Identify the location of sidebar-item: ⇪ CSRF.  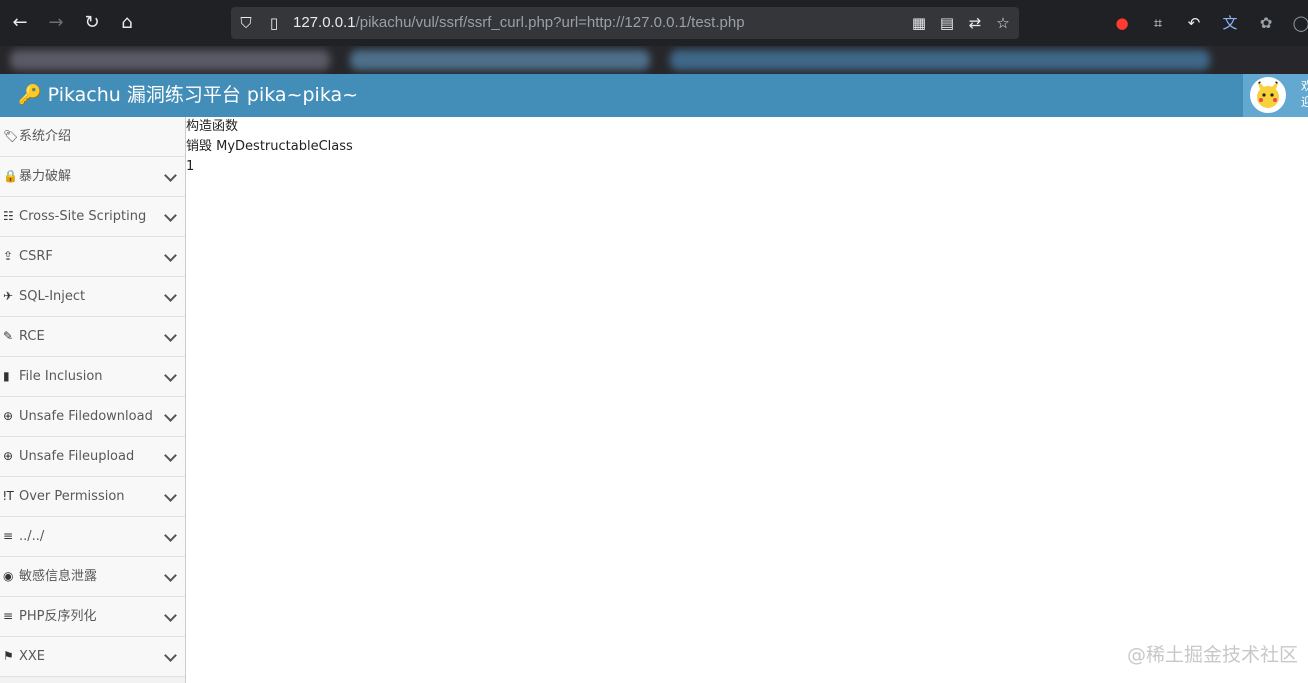
(92, 257).